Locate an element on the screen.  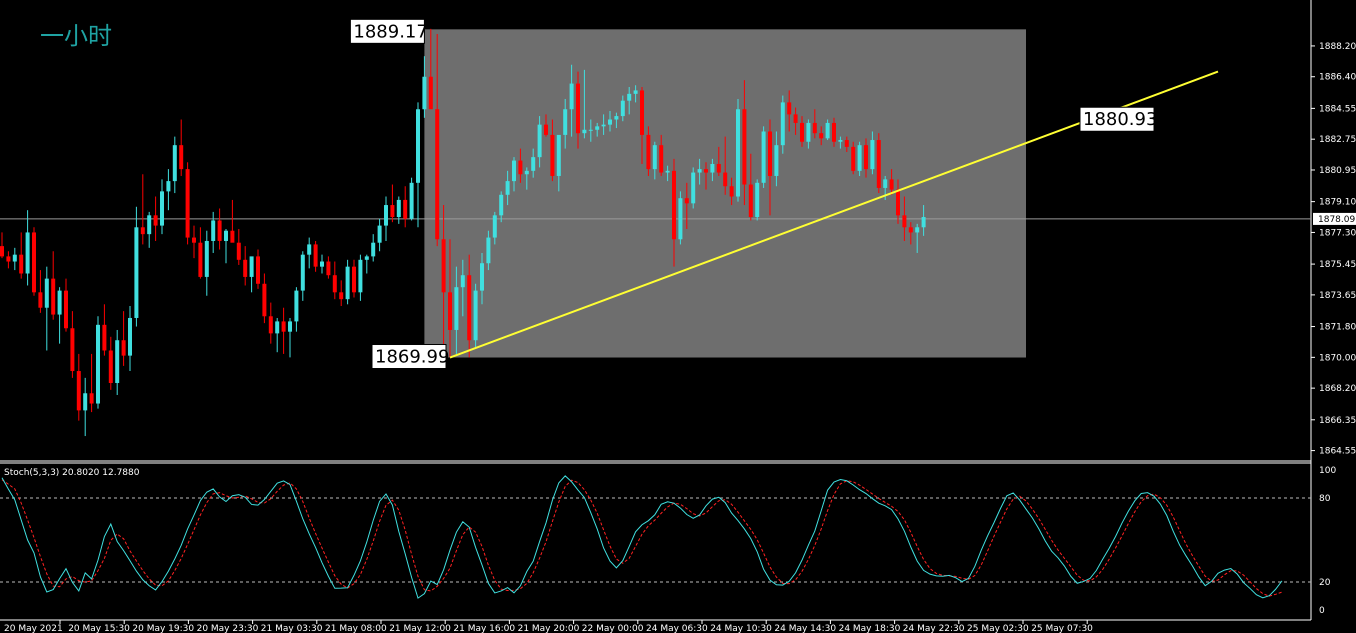
y-tick-label: 1870.00 is located at coordinates (1337, 358).